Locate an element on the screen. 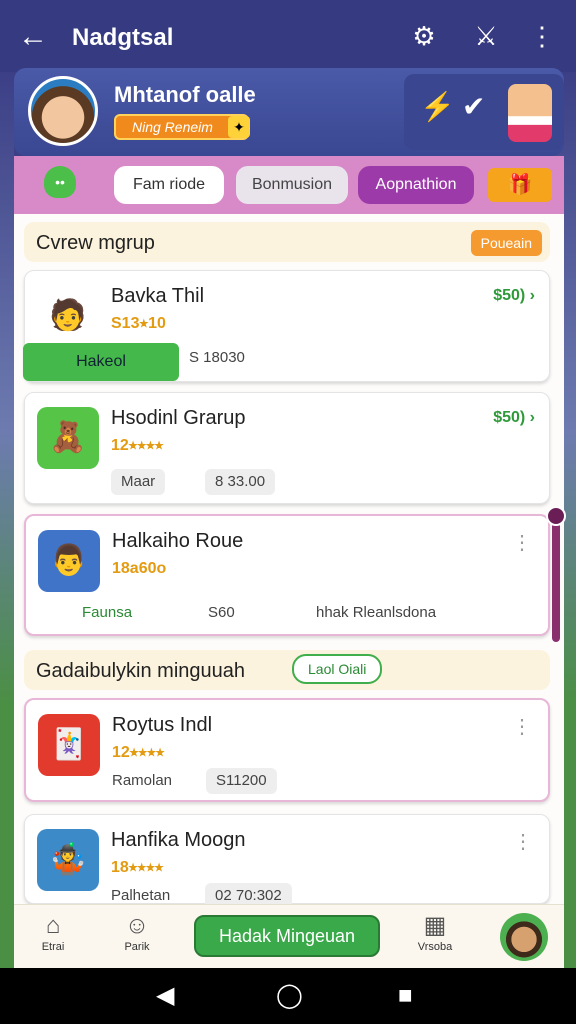 This screenshot has height=1024, width=576. back-triangle-icon: ◀ is located at coordinates (165, 996).